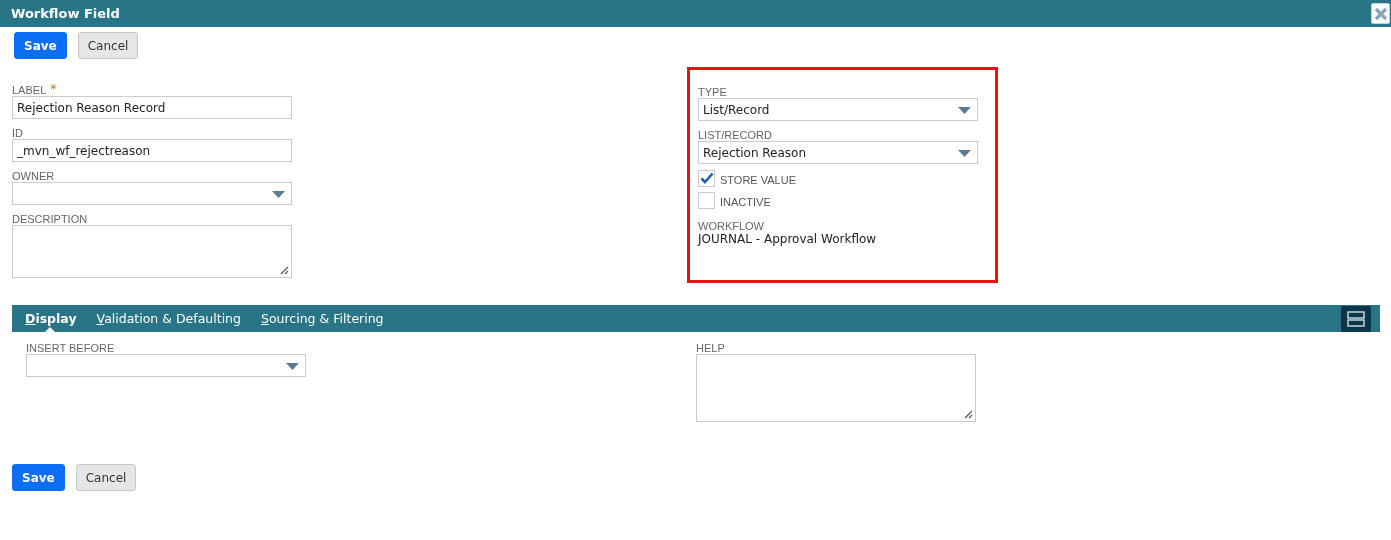 Image resolution: width=1391 pixels, height=540 pixels. What do you see at coordinates (731, 226) in the screenshot?
I see `field-label: WORKFLOW` at bounding box center [731, 226].